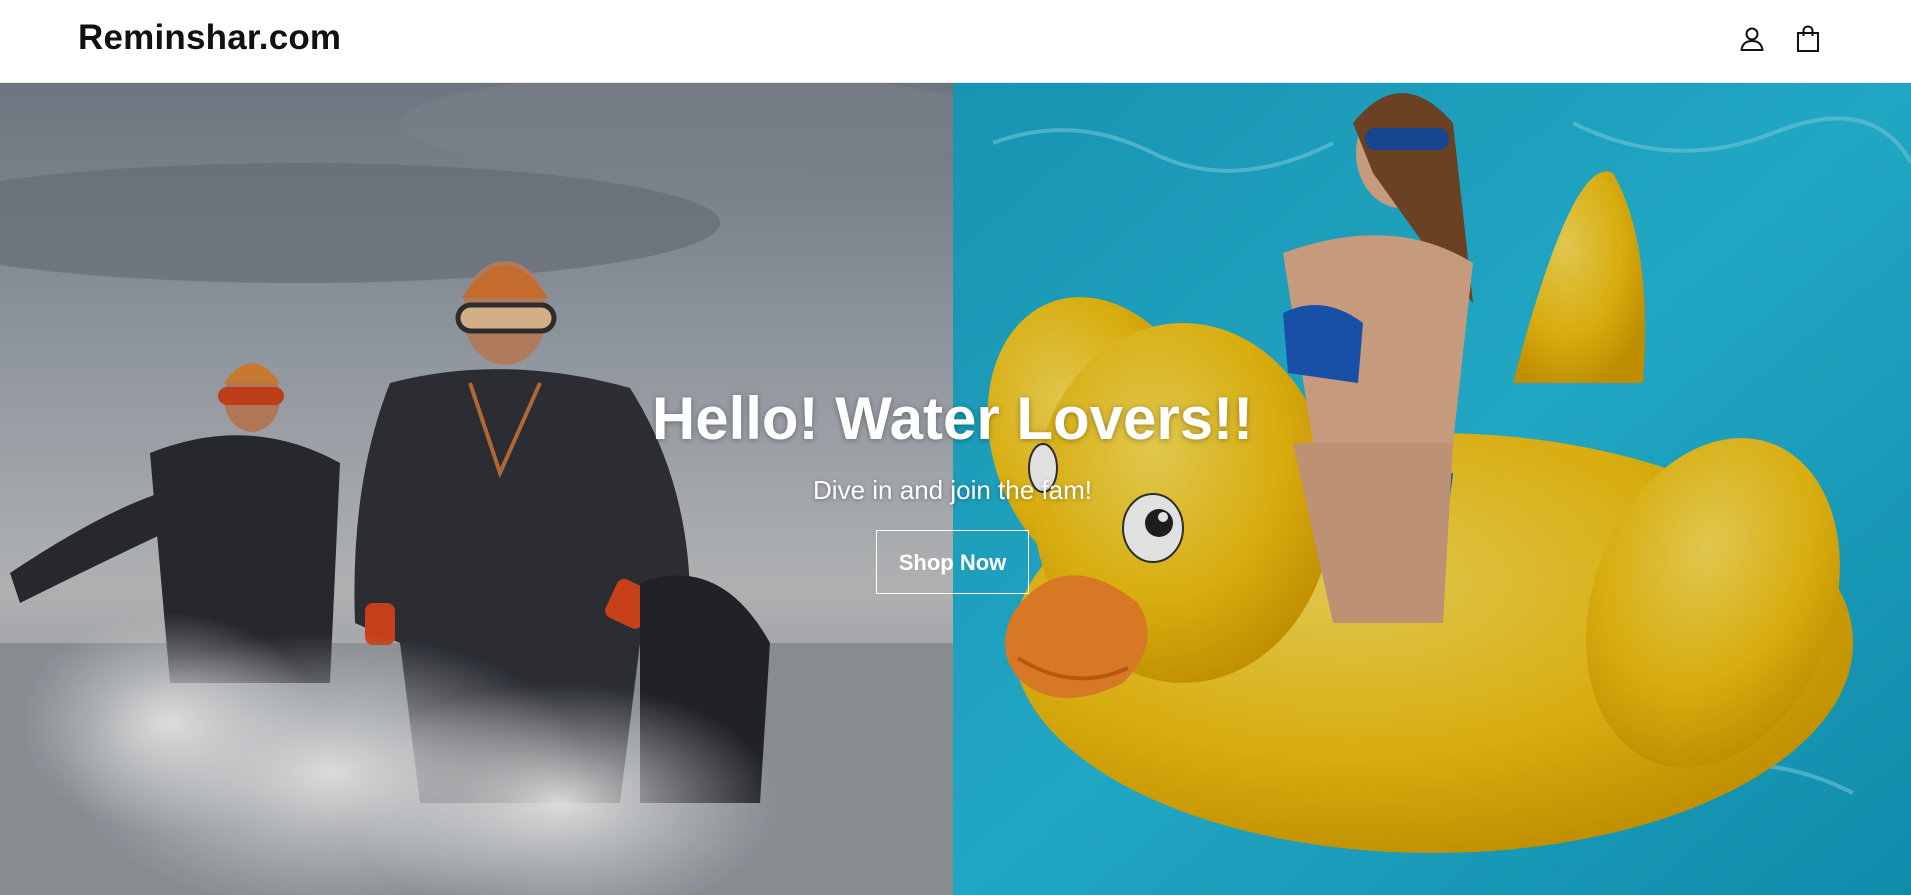 This screenshot has width=1911, height=895. Describe the element at coordinates (952, 418) in the screenshot. I see `hero-title: Hello! Water Lovers!!` at that location.